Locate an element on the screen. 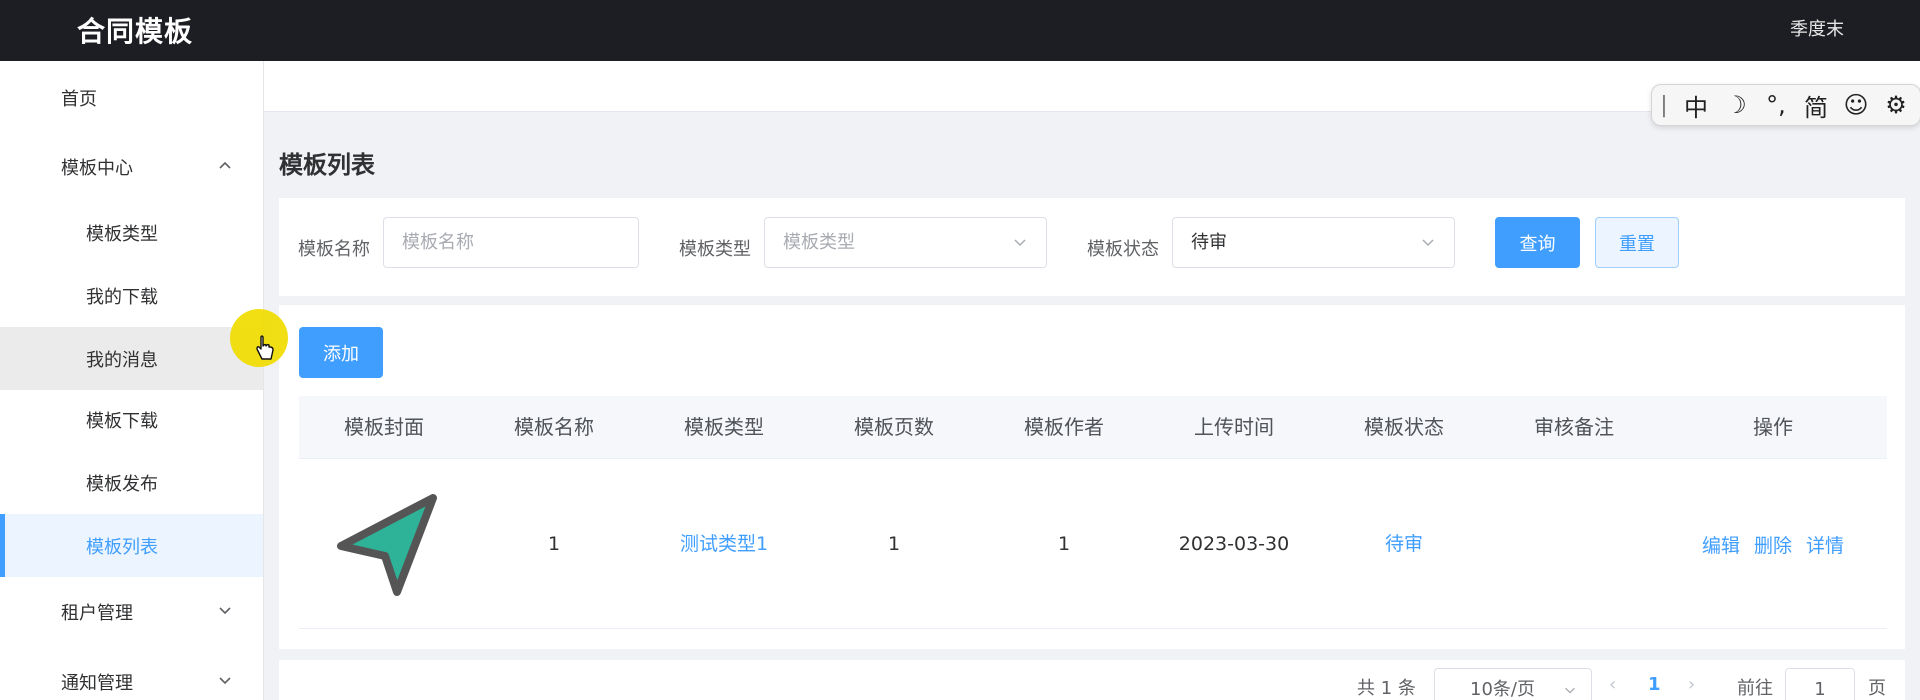 The height and width of the screenshot is (700, 1920). sidebar-item-label: 模板列表 is located at coordinates (122, 547).